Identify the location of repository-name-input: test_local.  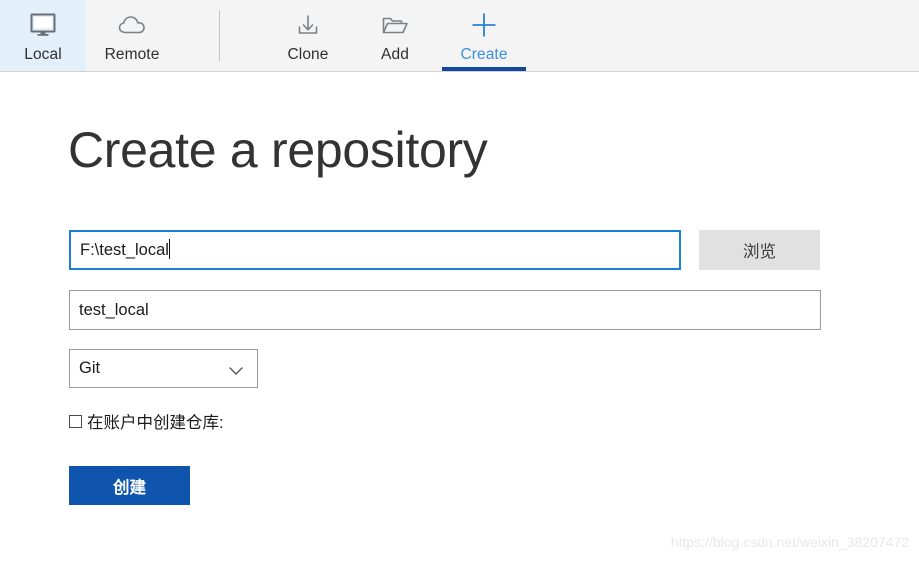
(445, 310).